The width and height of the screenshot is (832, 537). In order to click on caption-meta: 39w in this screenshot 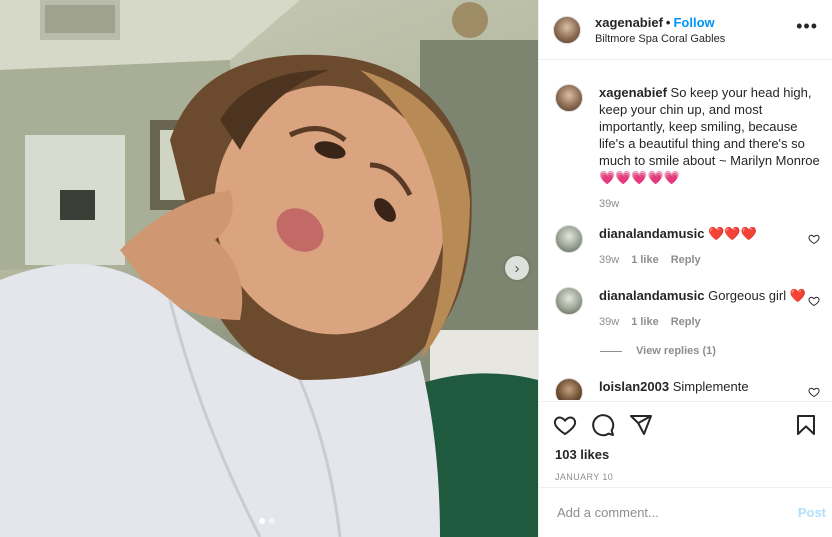, I will do `click(710, 204)`.